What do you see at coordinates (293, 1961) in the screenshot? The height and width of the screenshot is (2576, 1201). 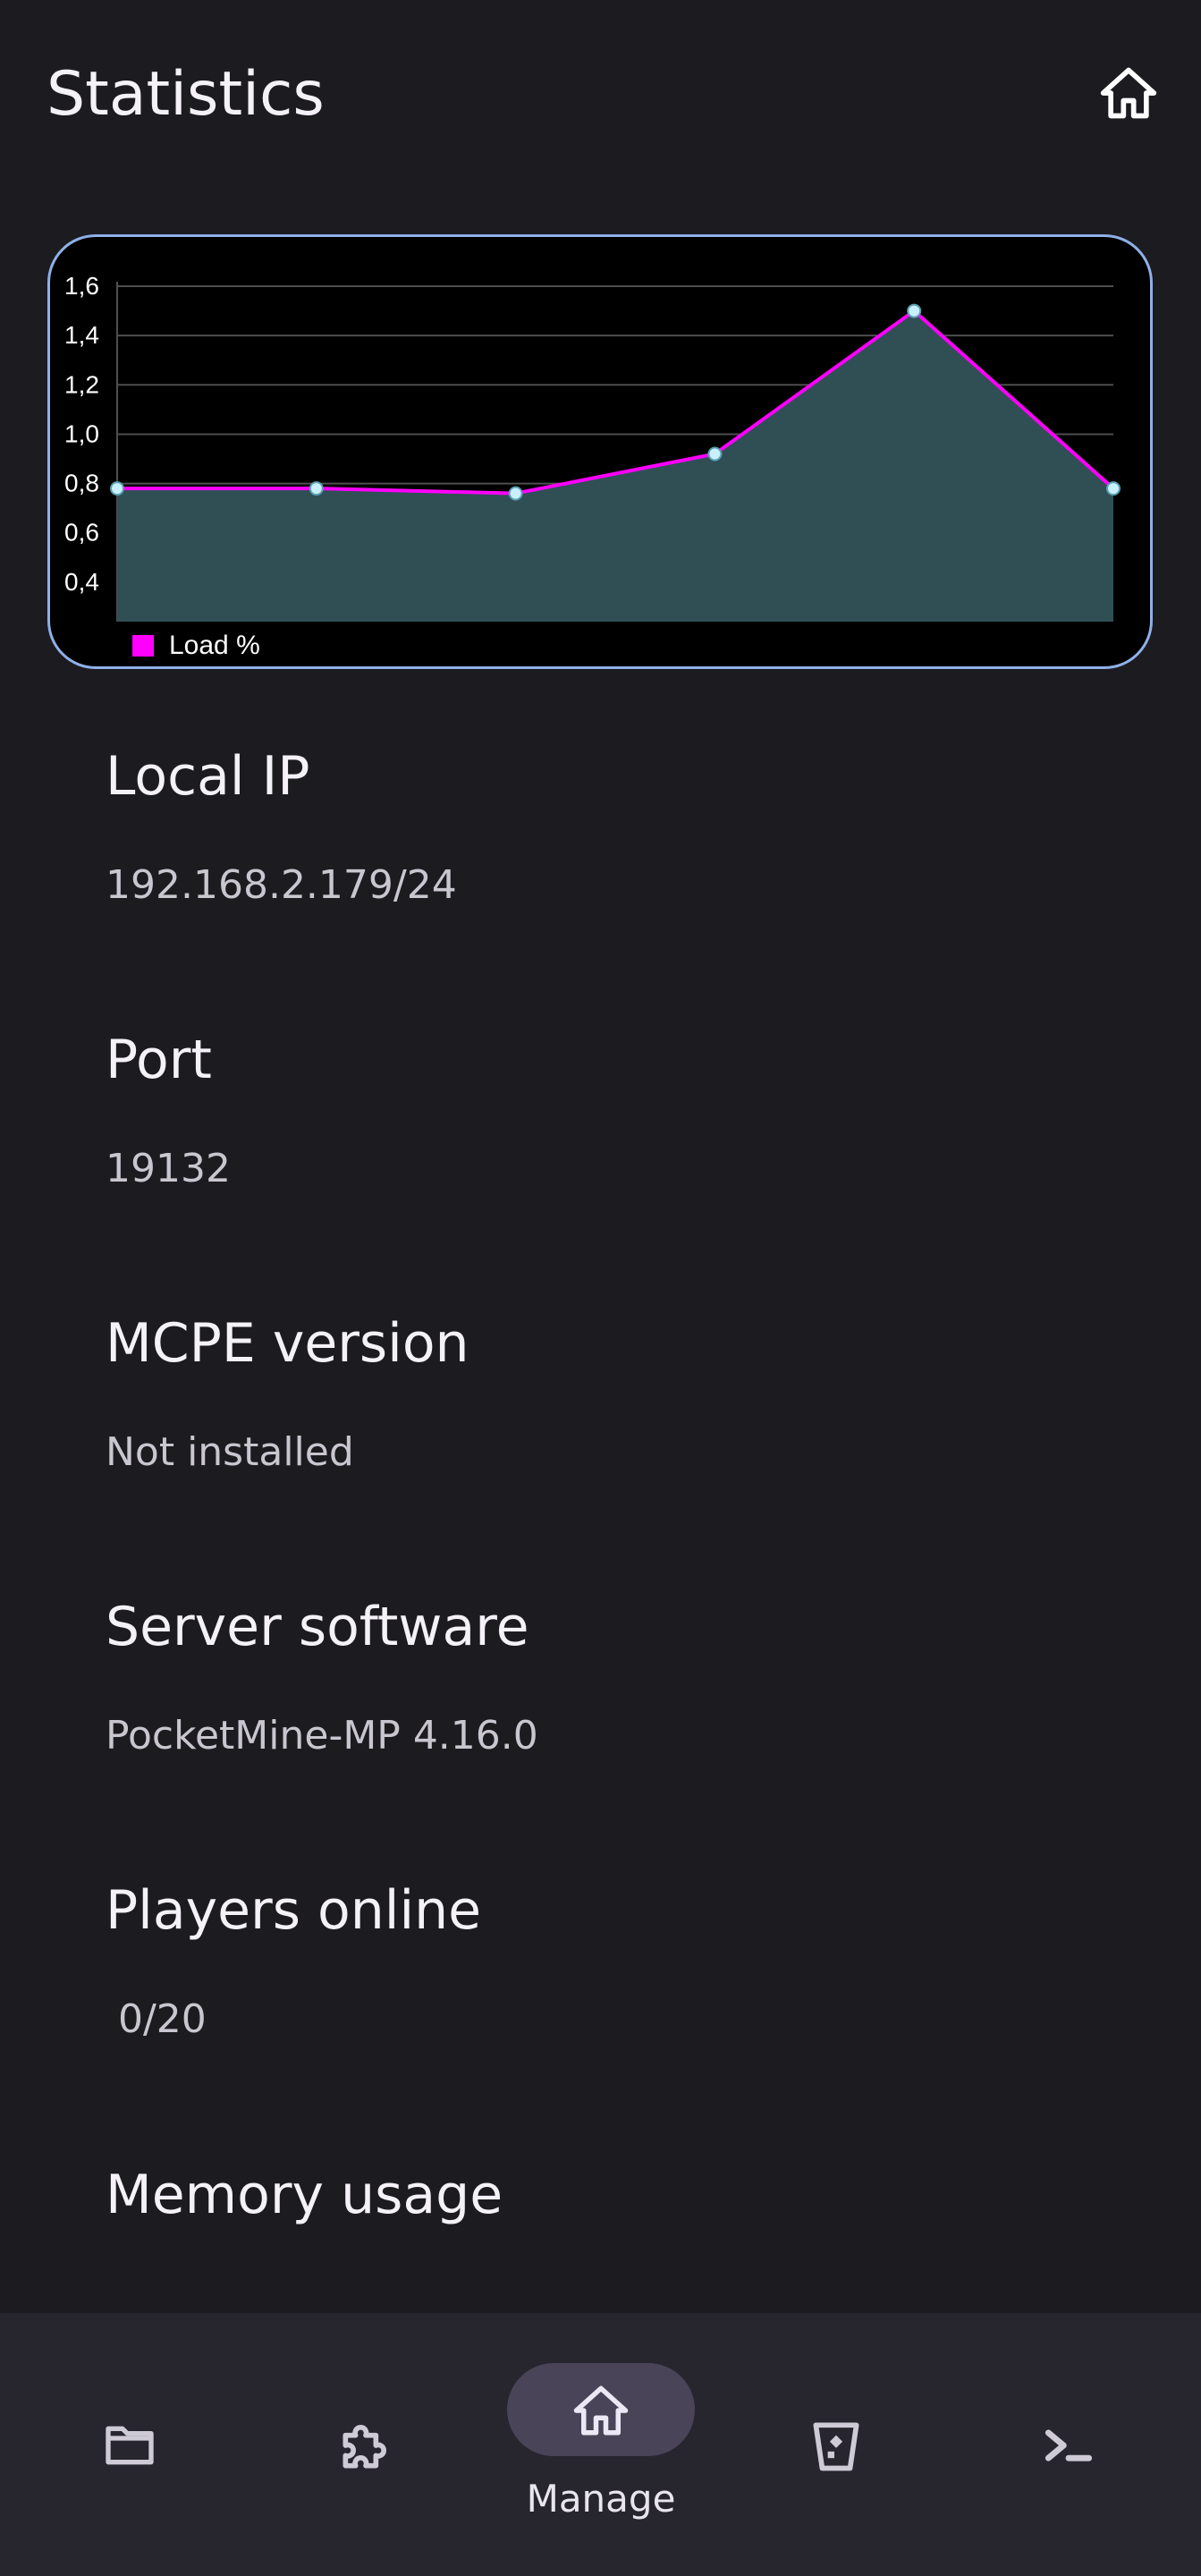 I see `stat-players-online: Players online 0/20` at bounding box center [293, 1961].